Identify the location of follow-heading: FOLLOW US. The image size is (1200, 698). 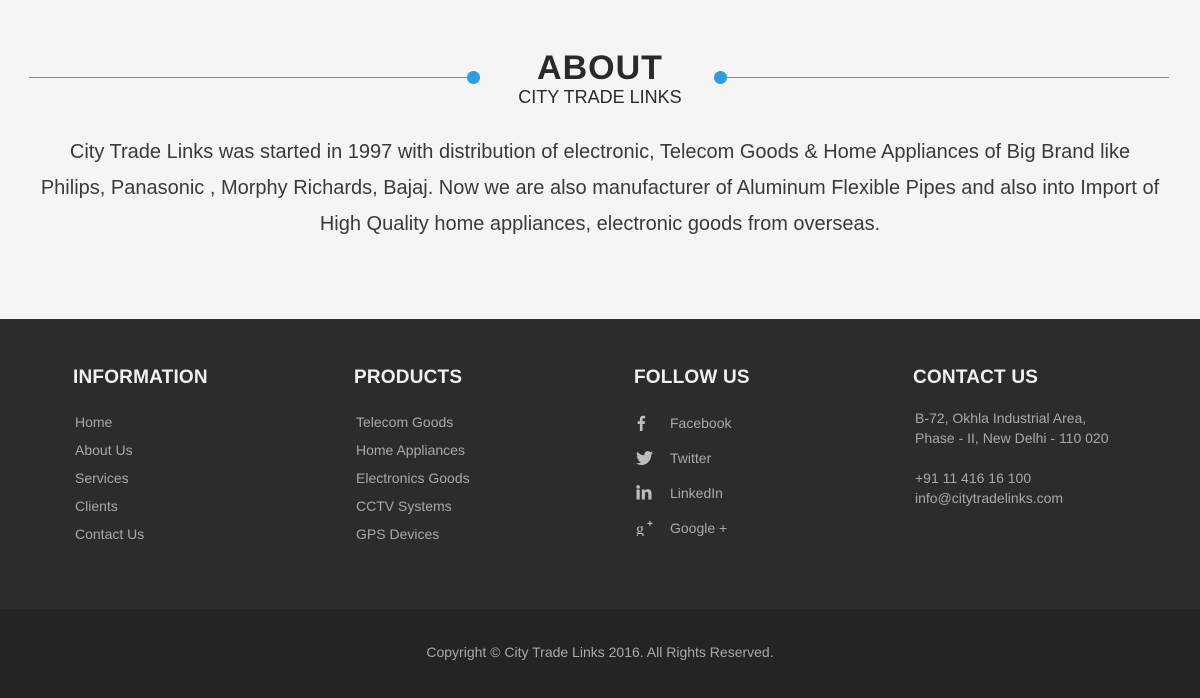
(692, 377).